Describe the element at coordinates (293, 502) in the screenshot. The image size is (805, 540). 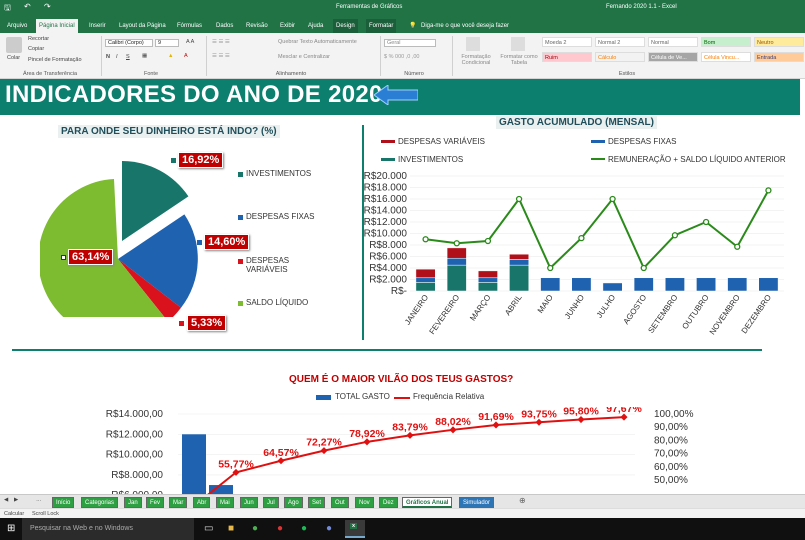
I see `sheet-tab-ago: Ago` at that location.